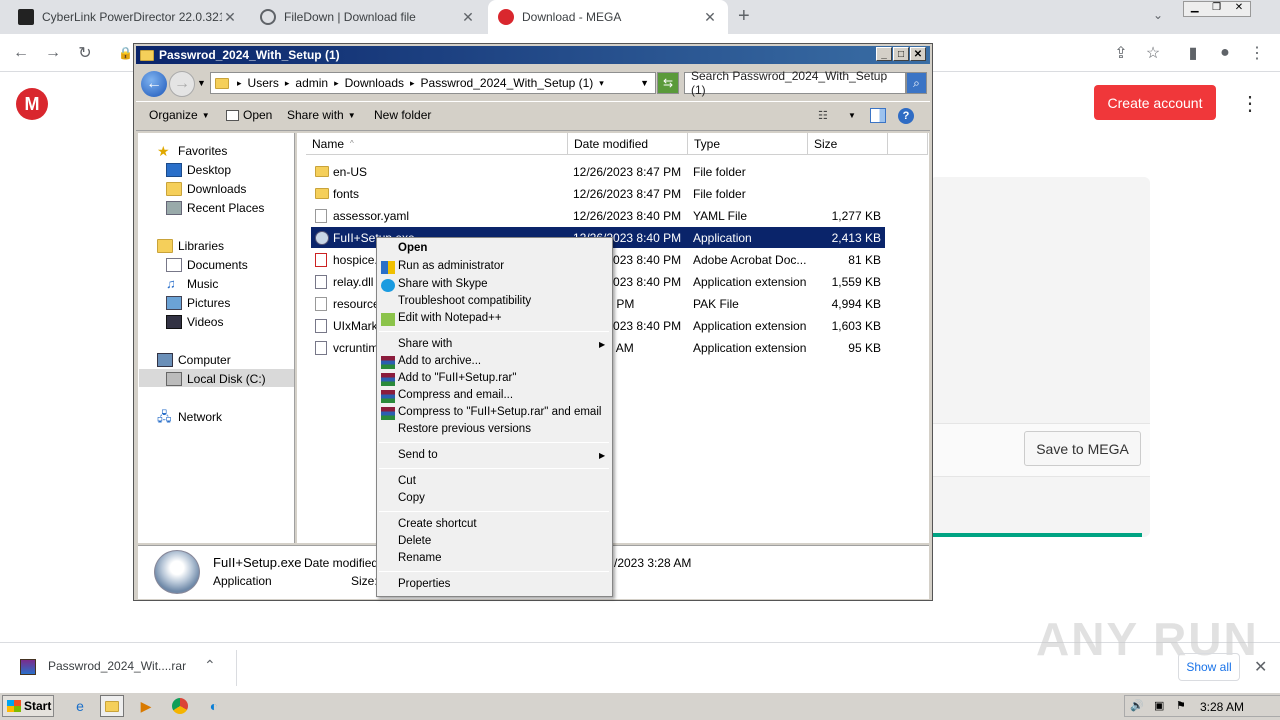 The image size is (1280, 720). What do you see at coordinates (644, 83) in the screenshot?
I see `address-dropdown-icon: ▼` at bounding box center [644, 83].